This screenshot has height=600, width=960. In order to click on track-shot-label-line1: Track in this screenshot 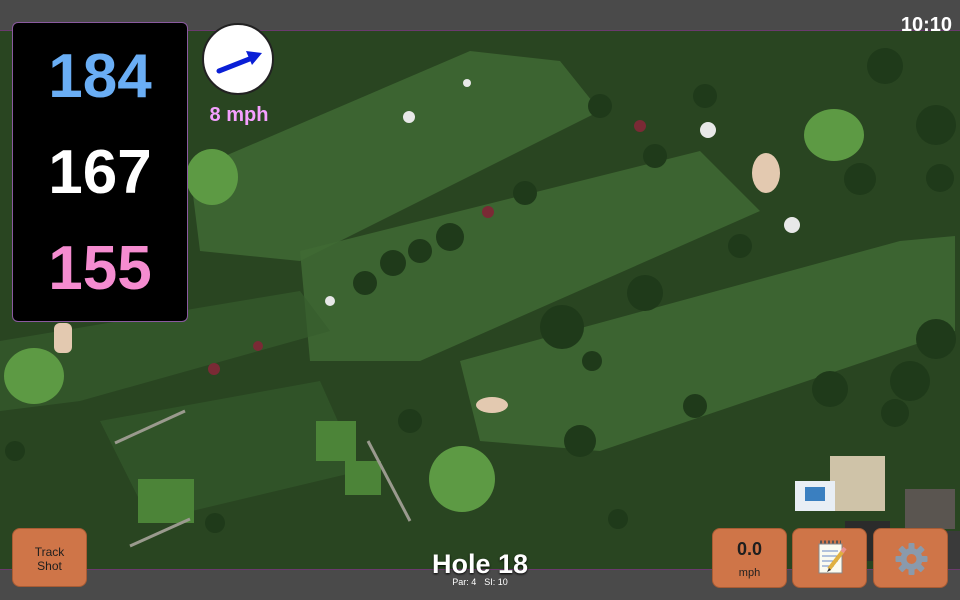, I will do `click(49, 552)`.